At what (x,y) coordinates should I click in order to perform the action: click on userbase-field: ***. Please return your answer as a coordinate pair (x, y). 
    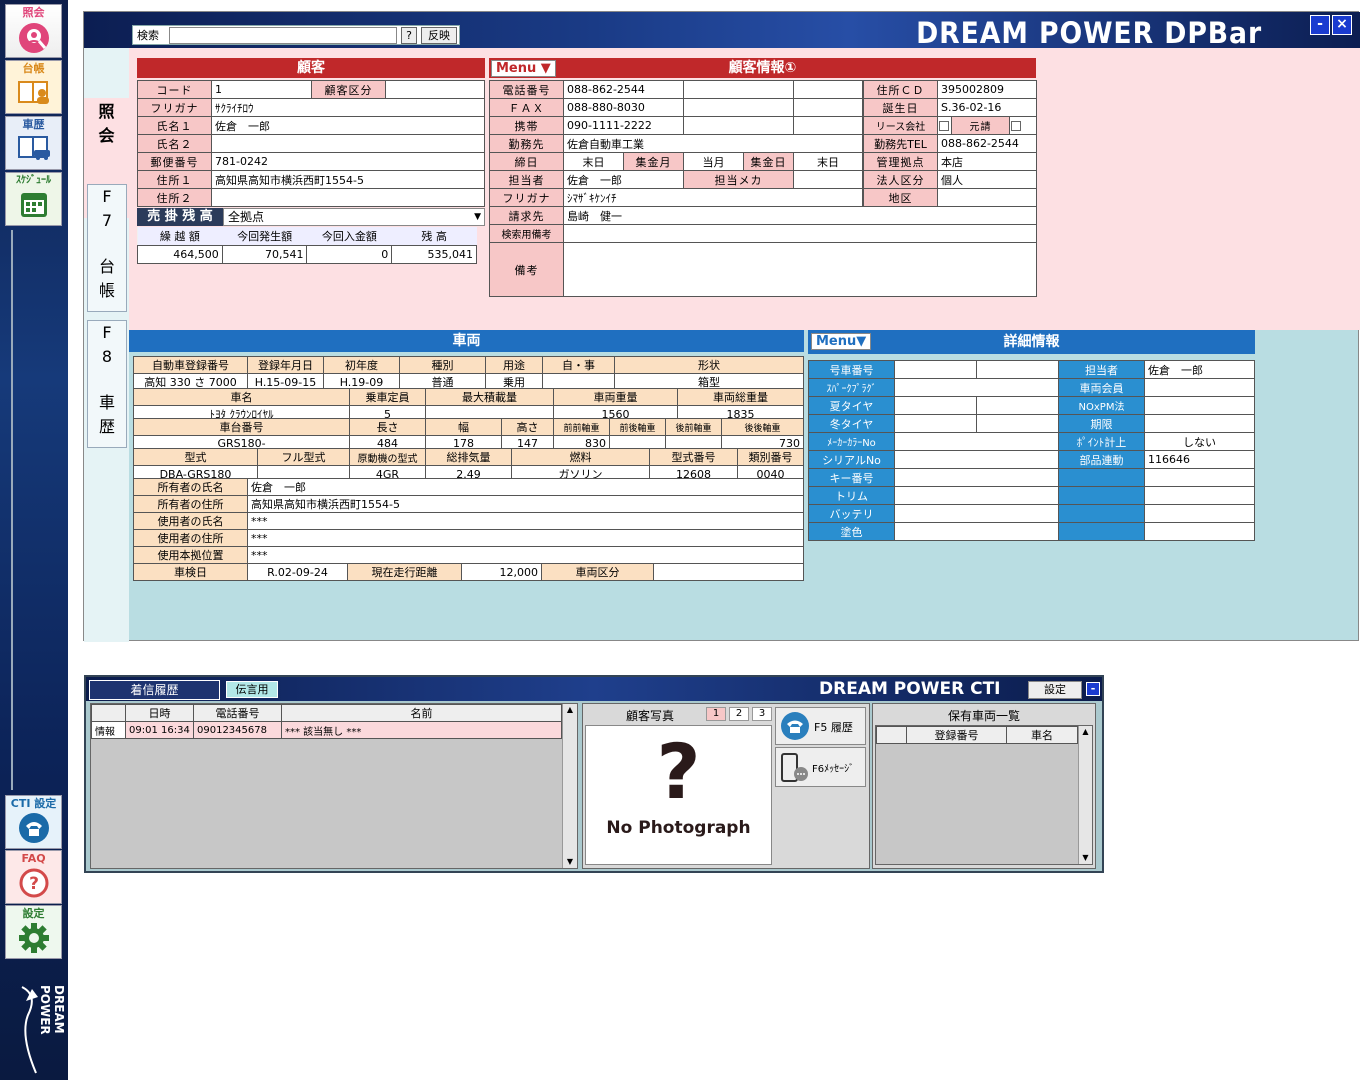
    Looking at the image, I should click on (525, 555).